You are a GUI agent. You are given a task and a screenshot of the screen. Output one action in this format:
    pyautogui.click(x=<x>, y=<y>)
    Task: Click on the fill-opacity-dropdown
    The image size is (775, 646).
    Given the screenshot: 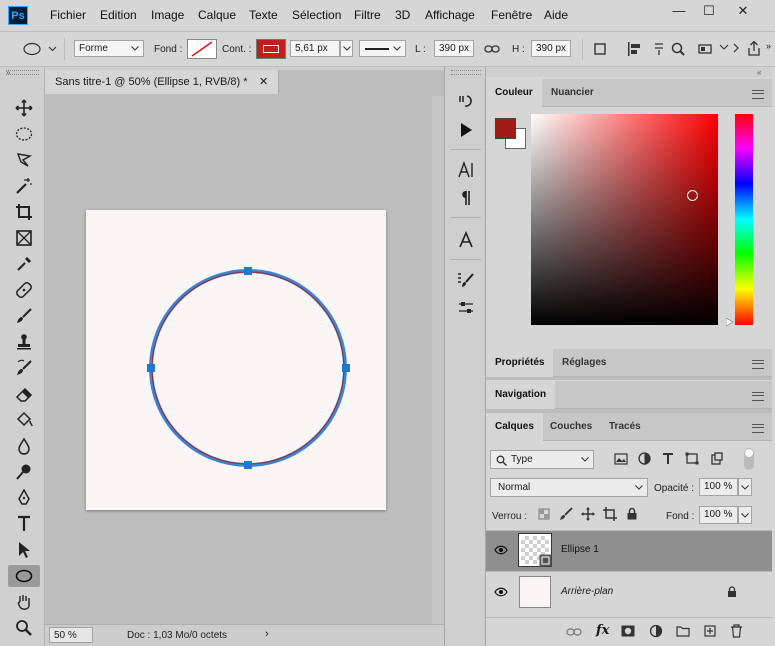 What is the action you would take?
    pyautogui.click(x=745, y=515)
    